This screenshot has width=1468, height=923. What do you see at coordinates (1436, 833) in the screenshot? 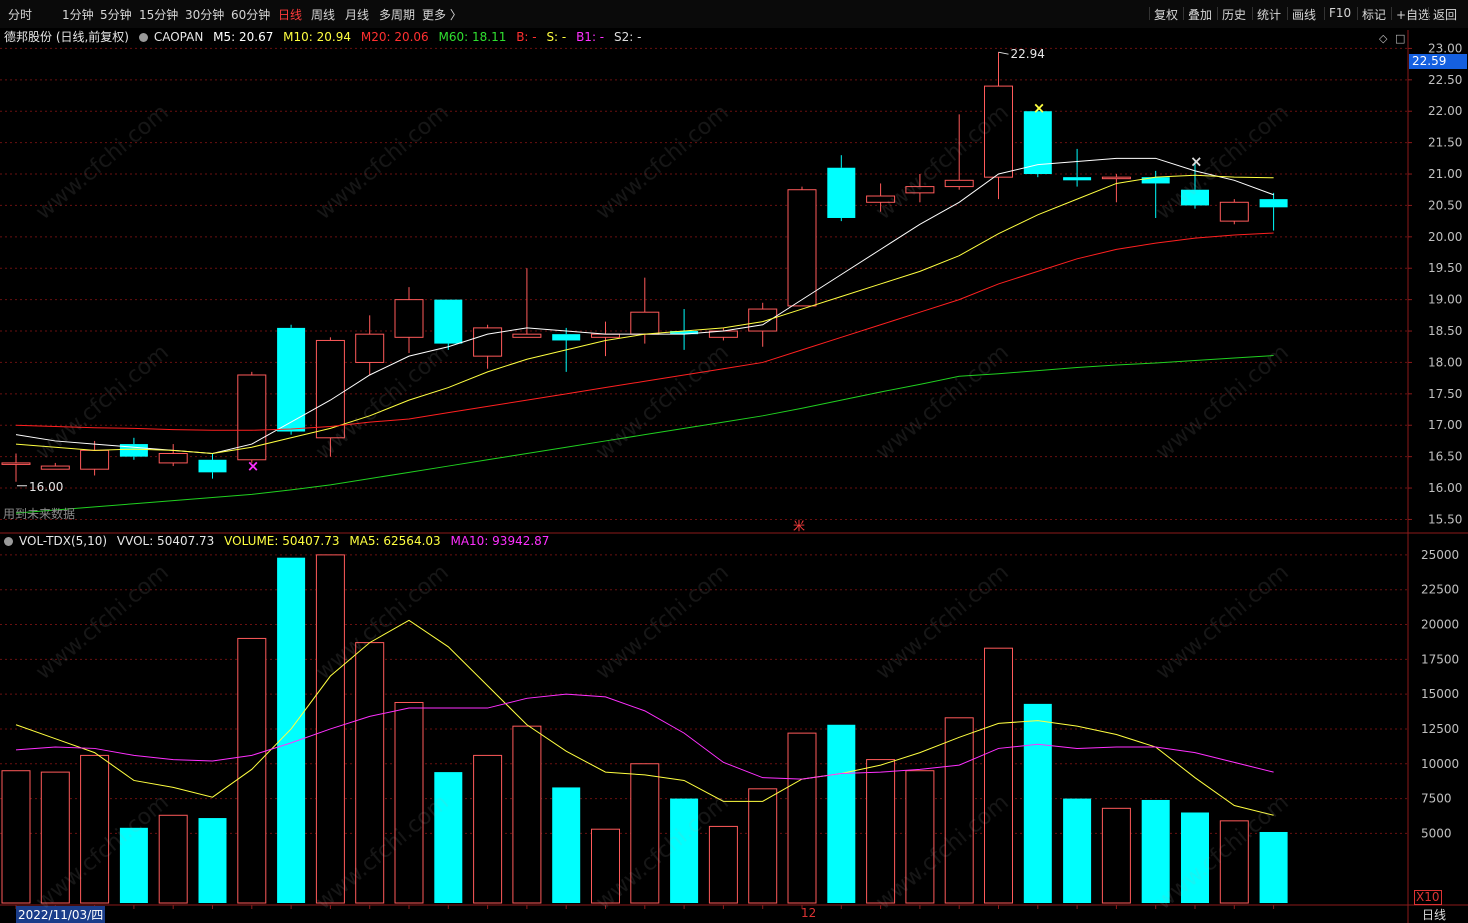
I see `volume-tick-label: 5000` at bounding box center [1436, 833].